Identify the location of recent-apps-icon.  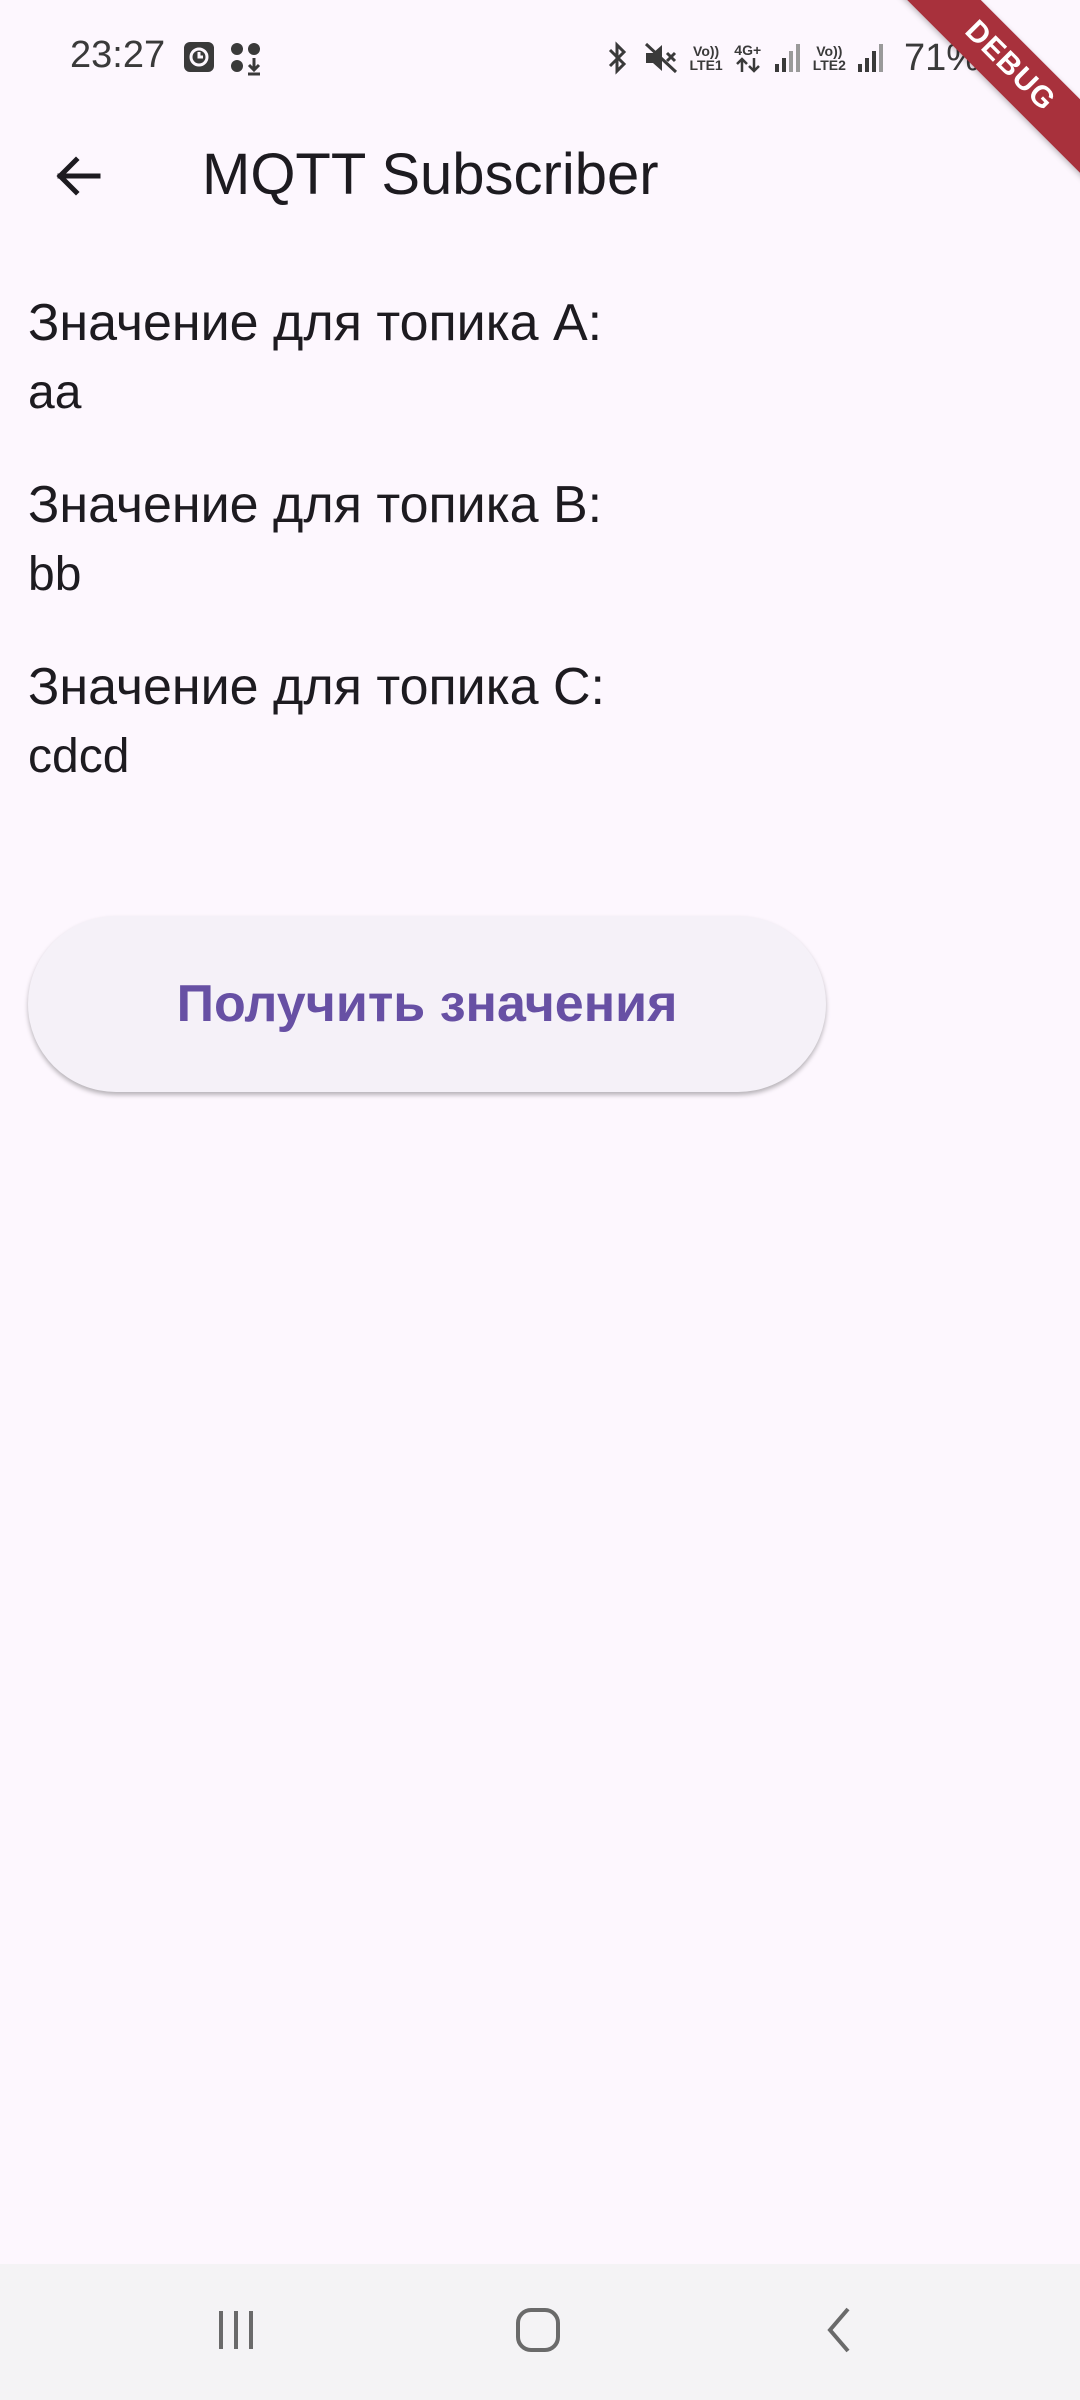
(236, 2332).